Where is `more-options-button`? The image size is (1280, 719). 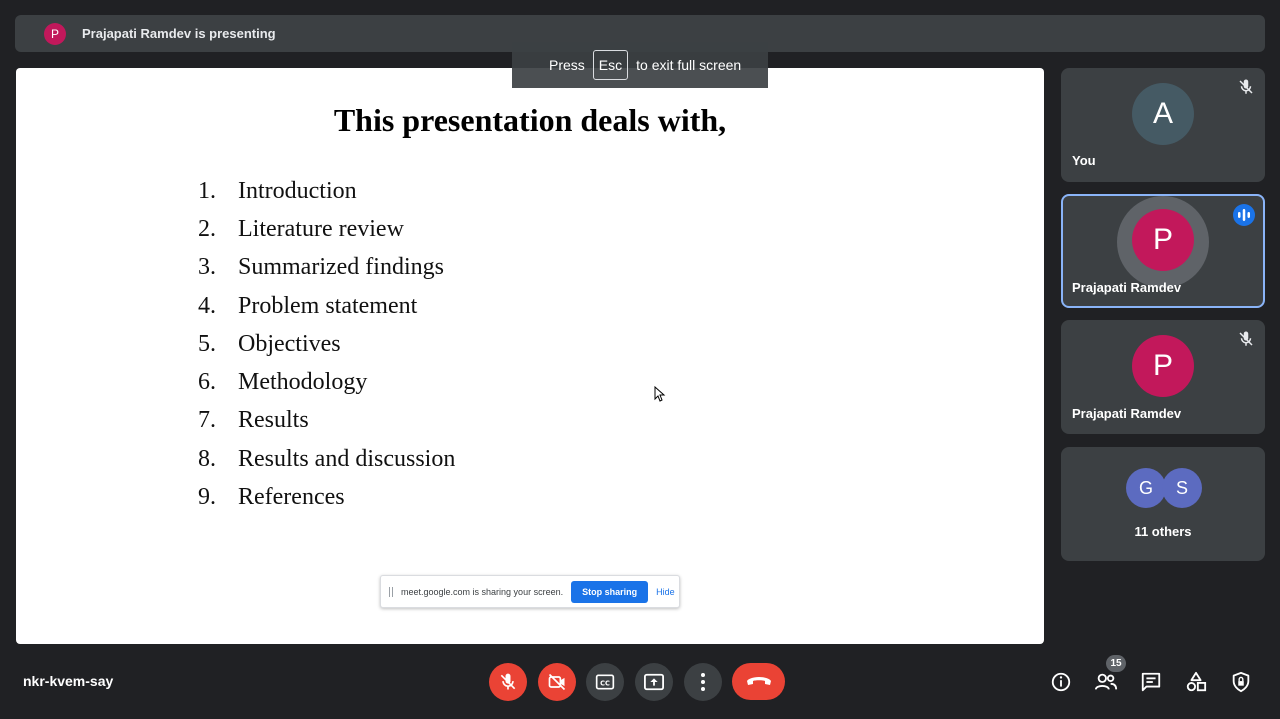 more-options-button is located at coordinates (703, 682).